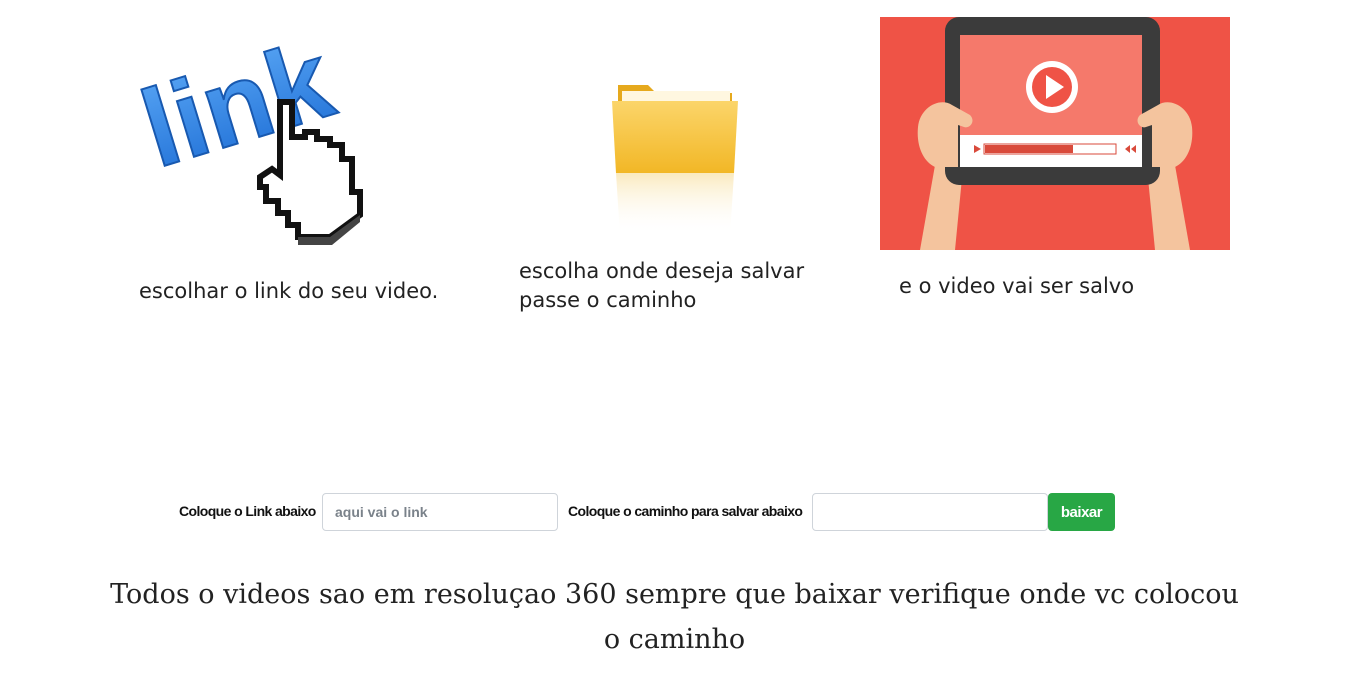  I want to click on folder-icon, so click(675, 160).